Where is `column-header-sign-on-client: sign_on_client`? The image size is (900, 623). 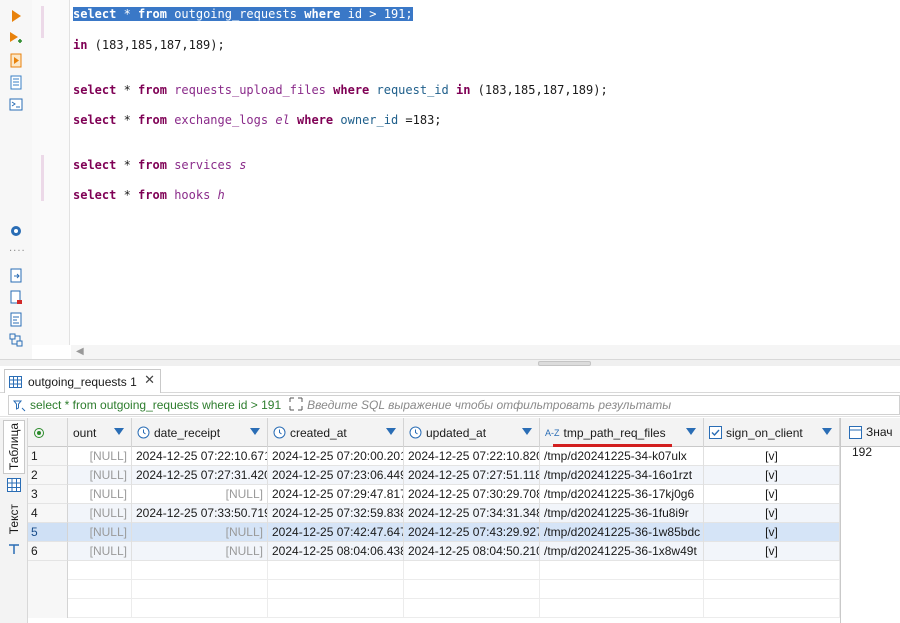
column-header-sign-on-client: sign_on_client is located at coordinates (772, 432).